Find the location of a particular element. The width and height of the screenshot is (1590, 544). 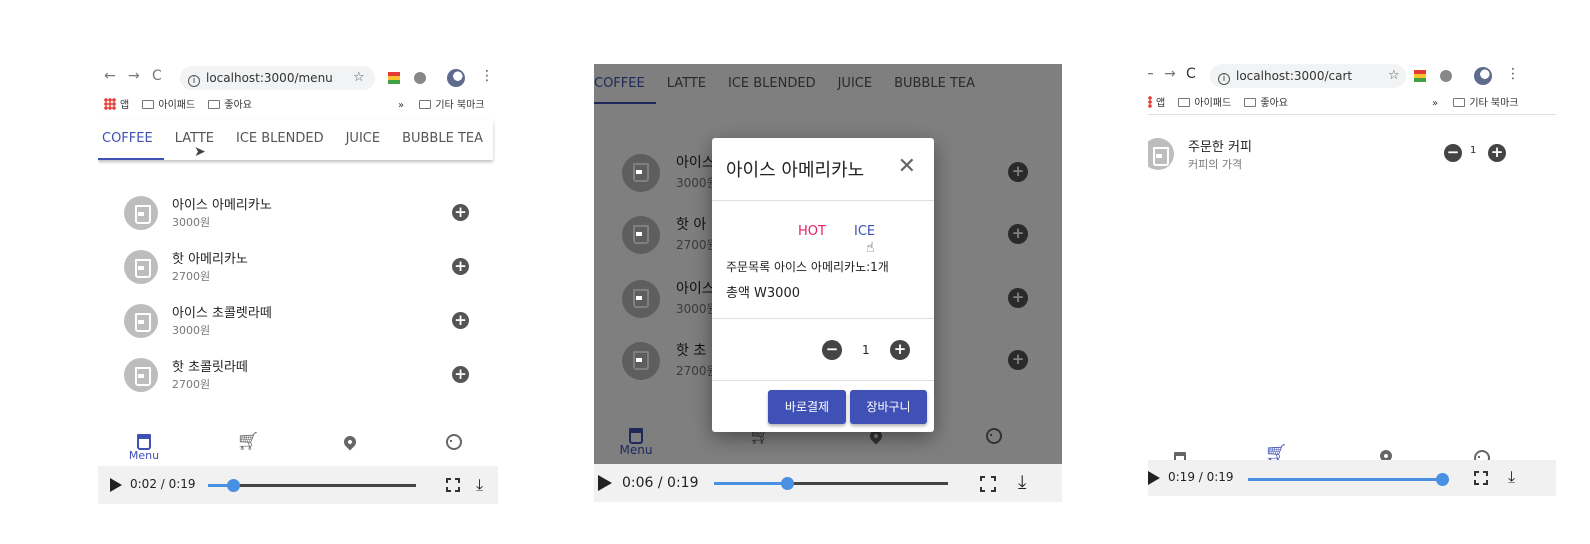

video-time: 0:06 / 0:19 is located at coordinates (660, 483).